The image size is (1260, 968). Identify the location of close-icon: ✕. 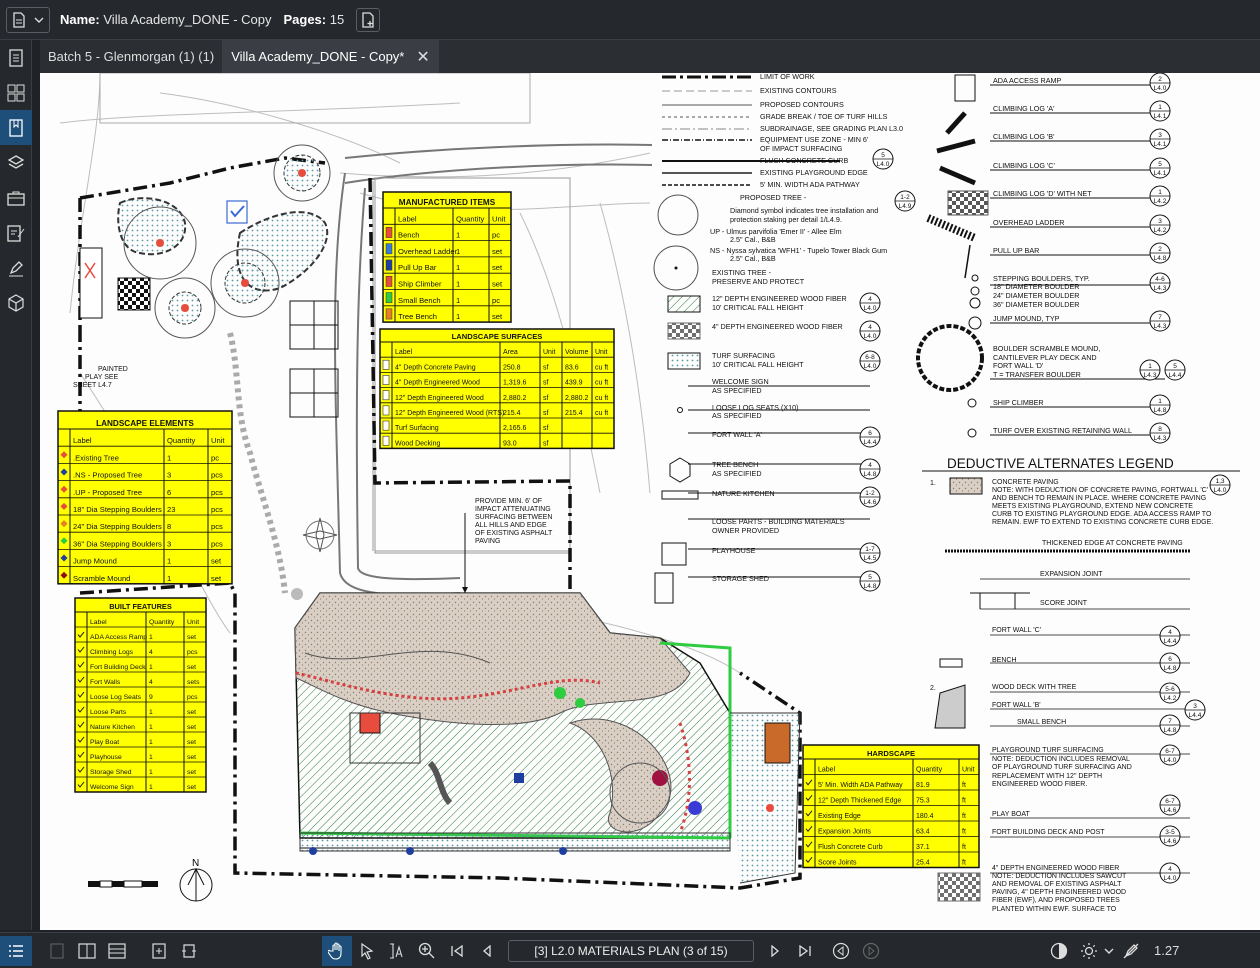
(422, 57).